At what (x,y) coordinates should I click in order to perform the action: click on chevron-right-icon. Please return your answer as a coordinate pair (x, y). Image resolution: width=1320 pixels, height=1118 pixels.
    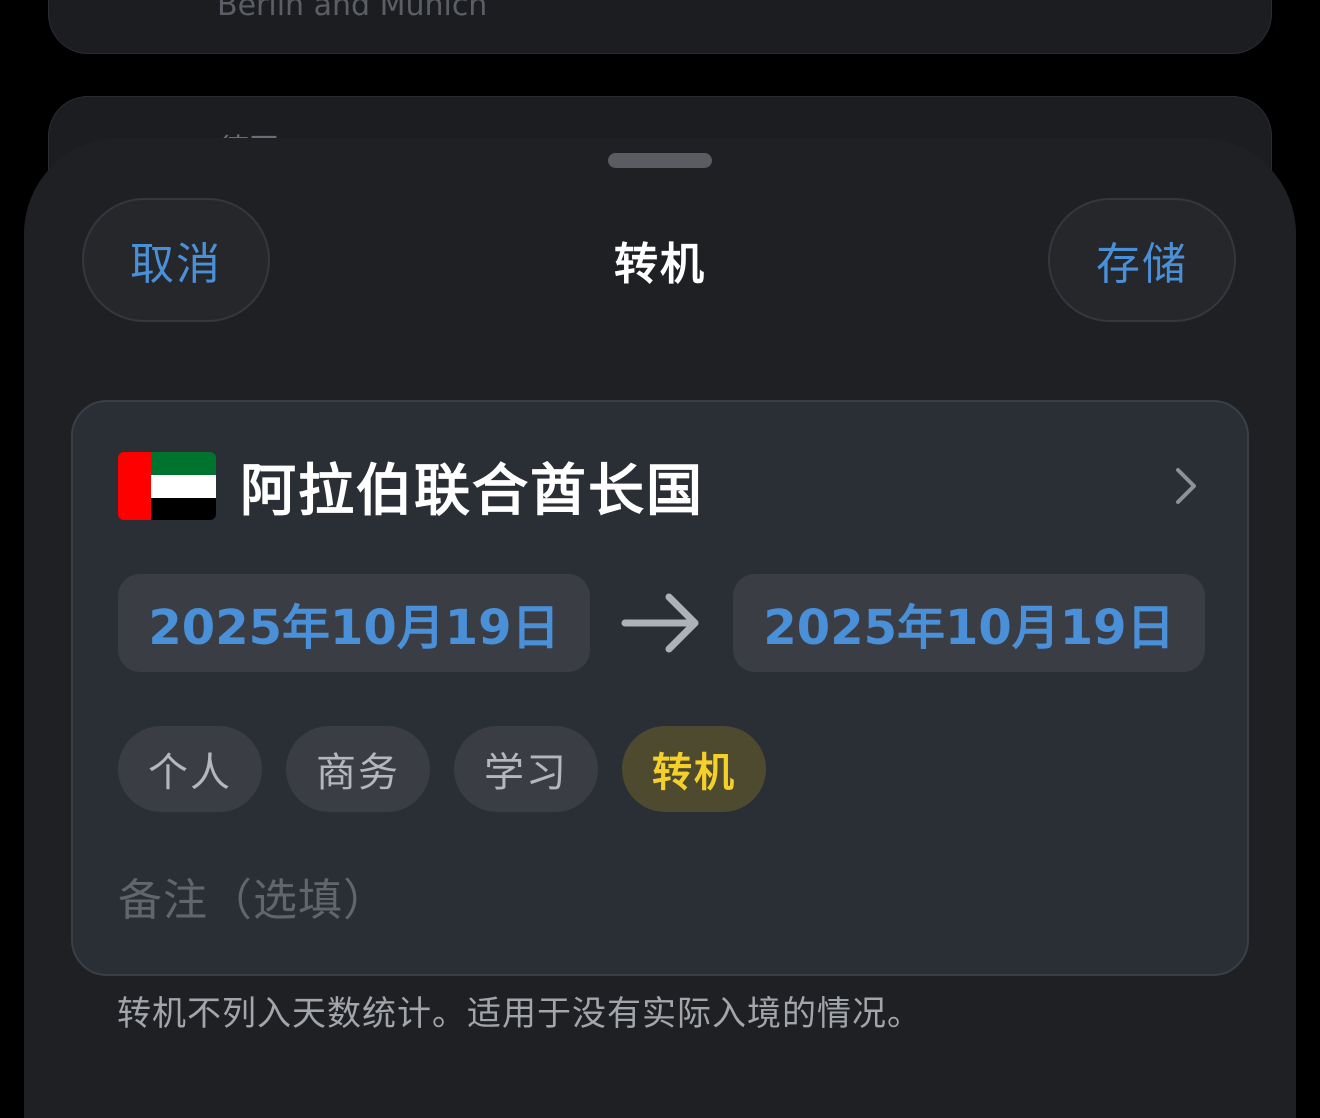
    Looking at the image, I should click on (1186, 486).